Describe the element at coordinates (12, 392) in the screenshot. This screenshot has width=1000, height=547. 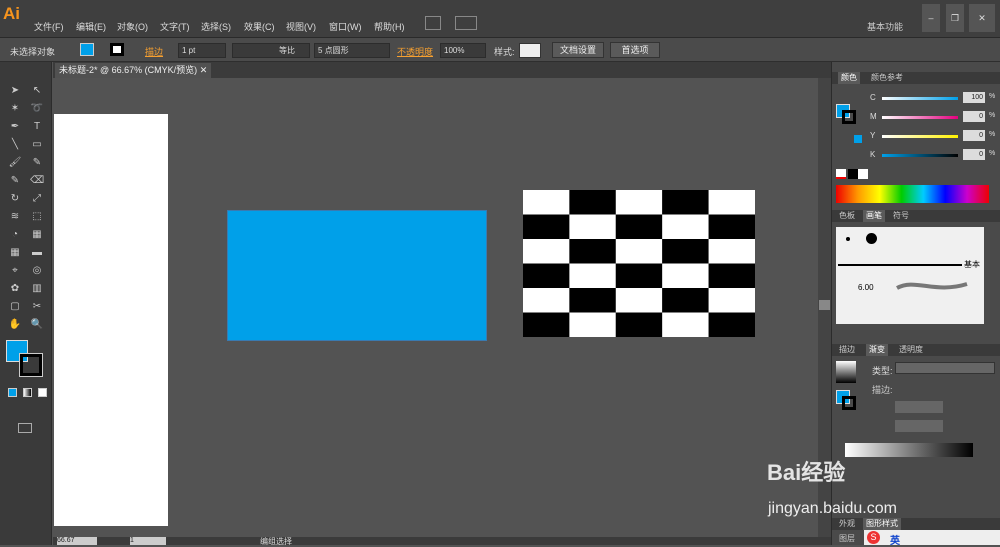
I see `color-mode-icon` at that location.